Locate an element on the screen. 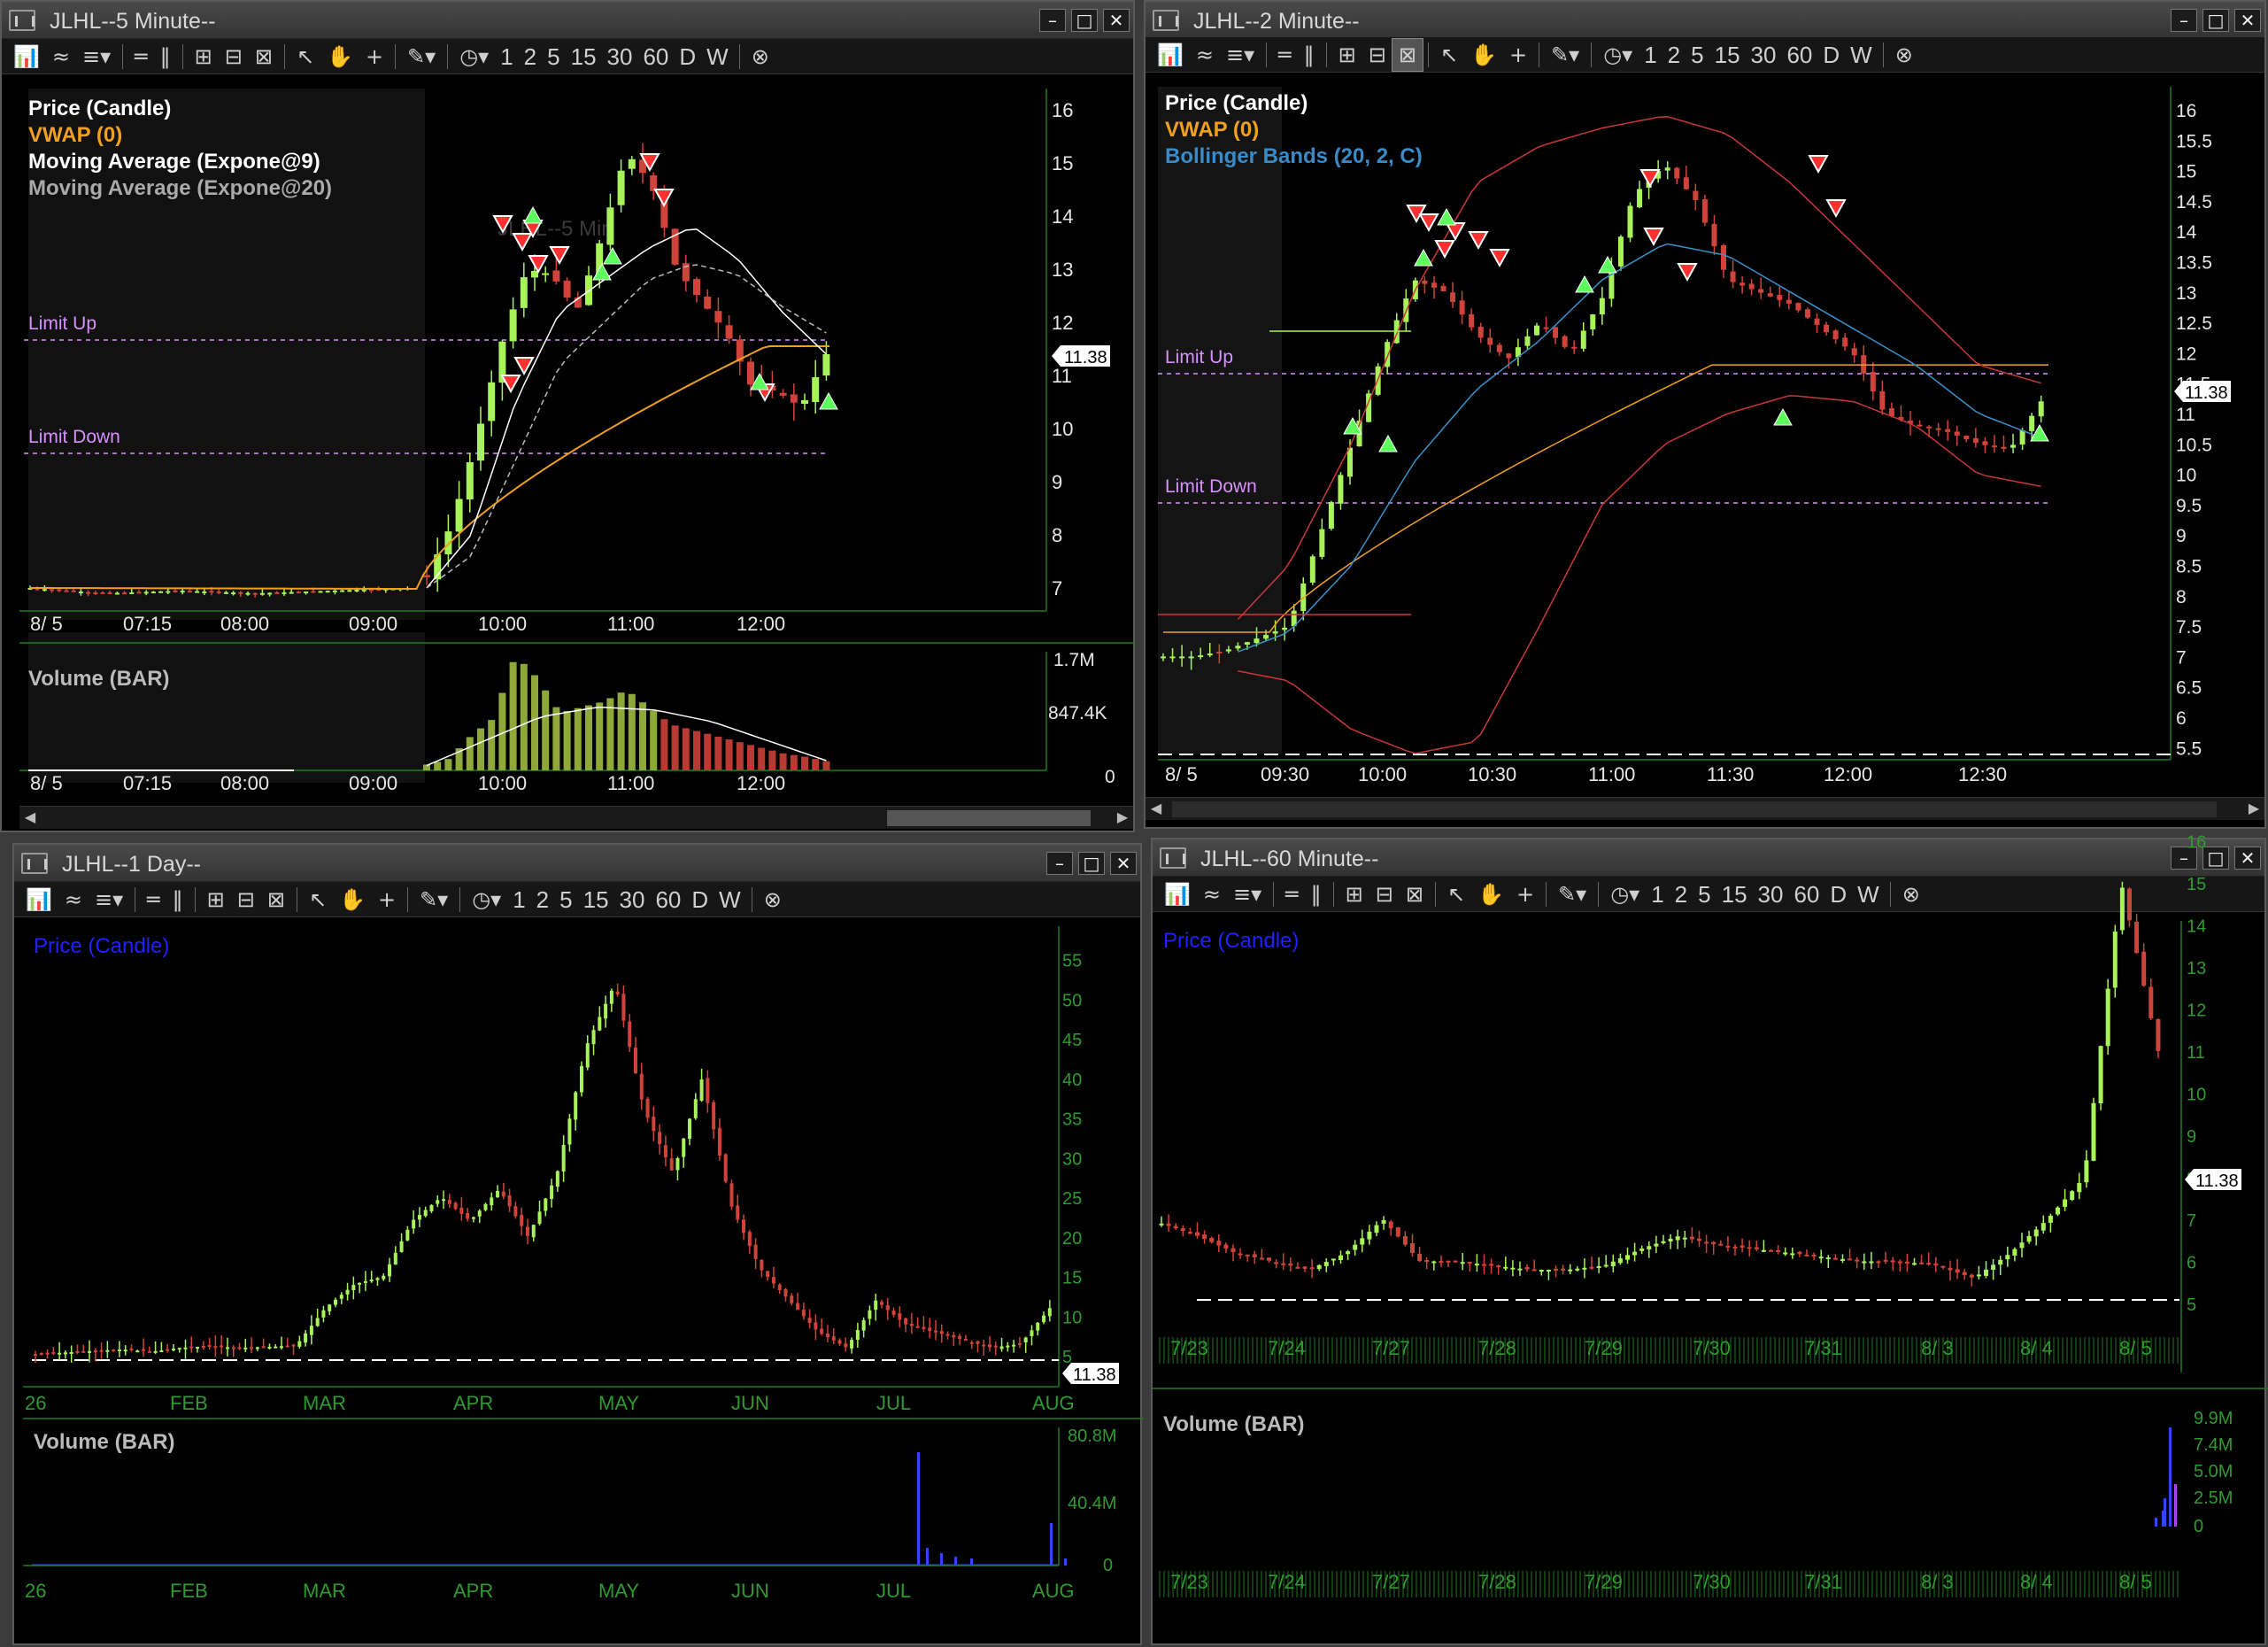  title-bar: JLHL--2 Minute-- – □ ✕ is located at coordinates (1705, 20).